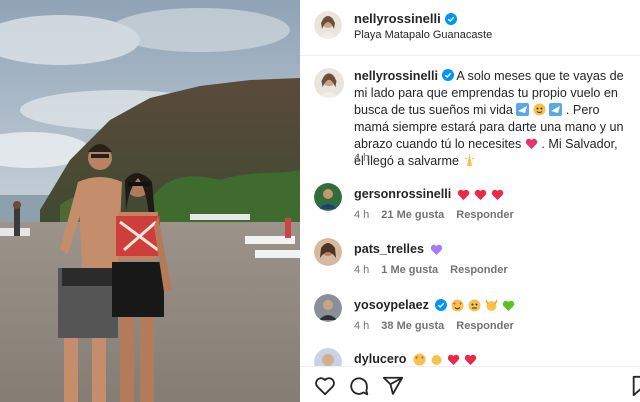 The width and height of the screenshot is (640, 402). Describe the element at coordinates (389, 249) in the screenshot. I see `comment-username: pats_trelles` at that location.